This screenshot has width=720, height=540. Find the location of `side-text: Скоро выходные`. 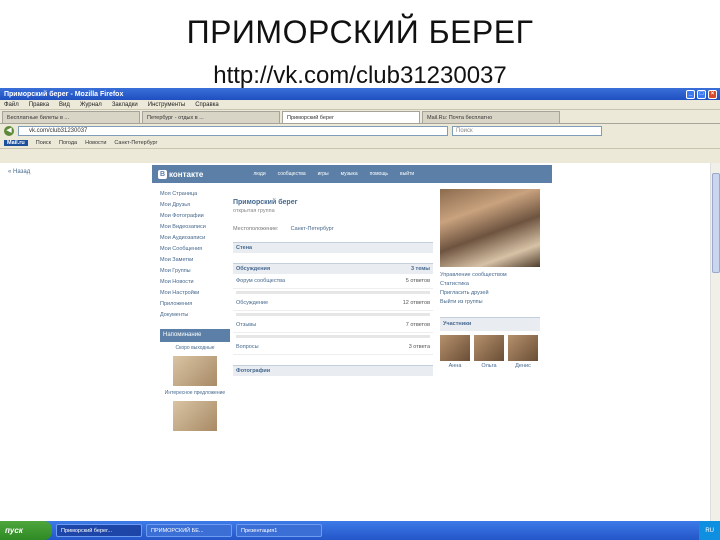

side-text: Скоро выходные is located at coordinates (195, 348).